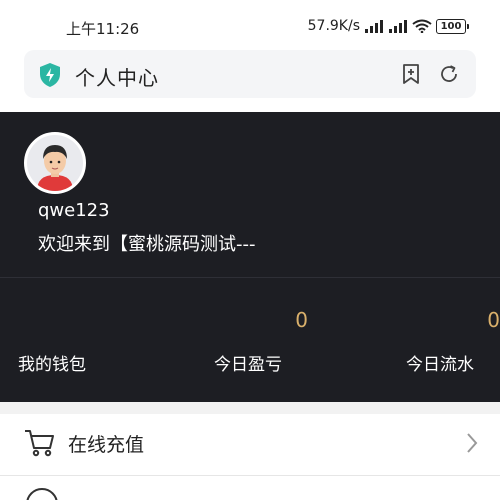 This screenshot has height=500, width=500. I want to click on wallet-label: 我的钱包, so click(52, 365).